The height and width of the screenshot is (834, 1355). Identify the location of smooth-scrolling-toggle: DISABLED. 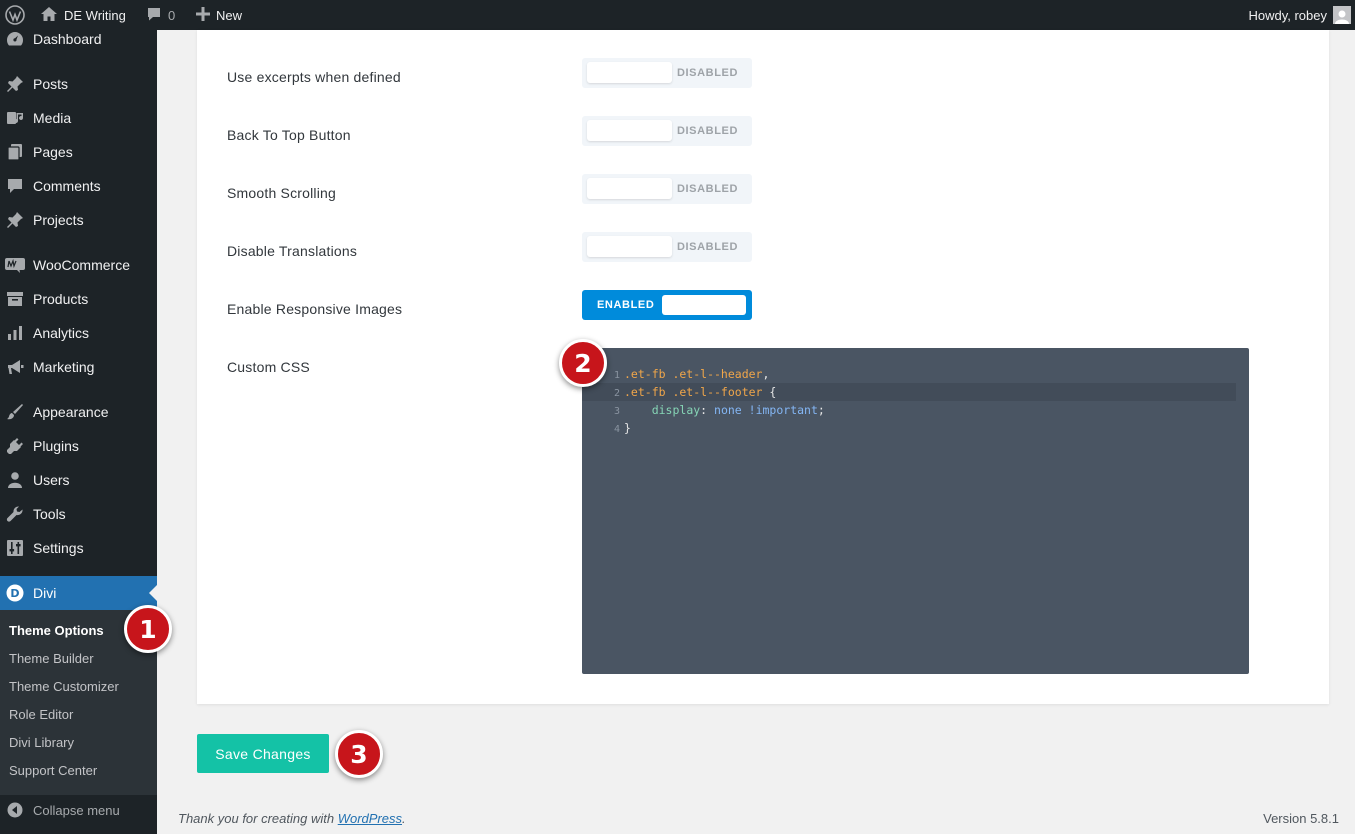
(667, 189).